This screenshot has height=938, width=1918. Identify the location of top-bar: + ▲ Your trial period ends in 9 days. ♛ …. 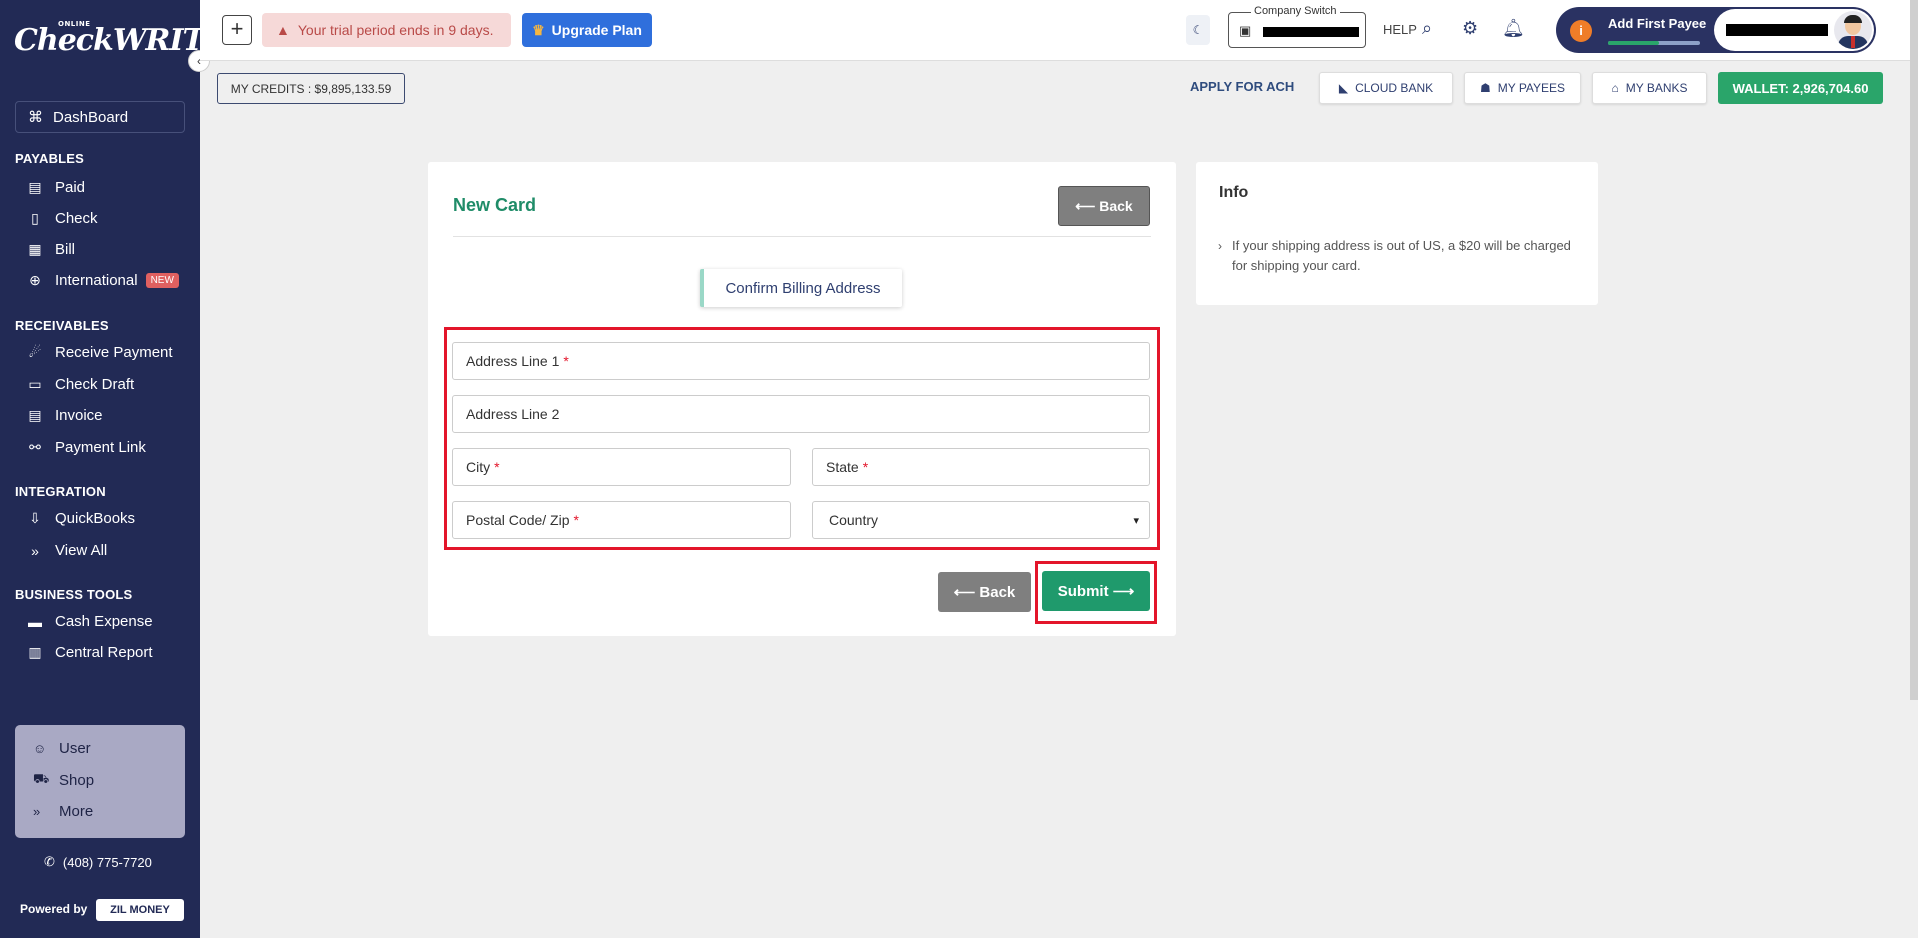
(1059, 30).